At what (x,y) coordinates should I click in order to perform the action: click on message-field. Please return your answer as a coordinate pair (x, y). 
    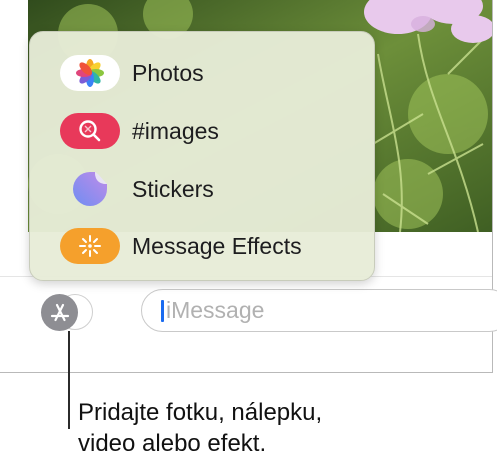
    Looking at the image, I should click on (319, 310).